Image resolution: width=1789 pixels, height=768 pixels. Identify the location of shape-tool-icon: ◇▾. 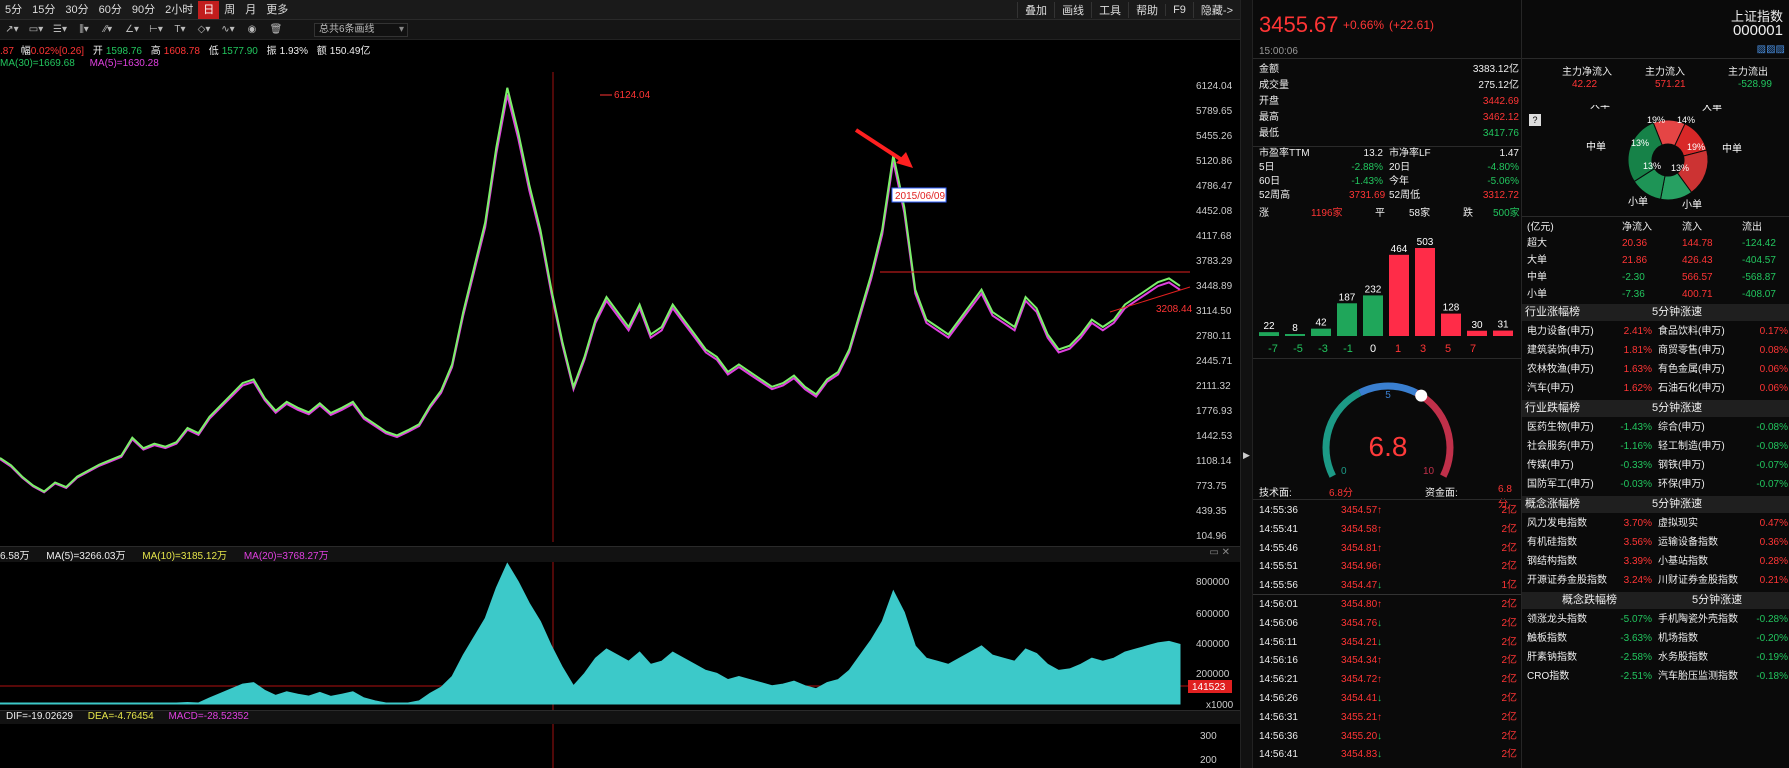
(204, 30).